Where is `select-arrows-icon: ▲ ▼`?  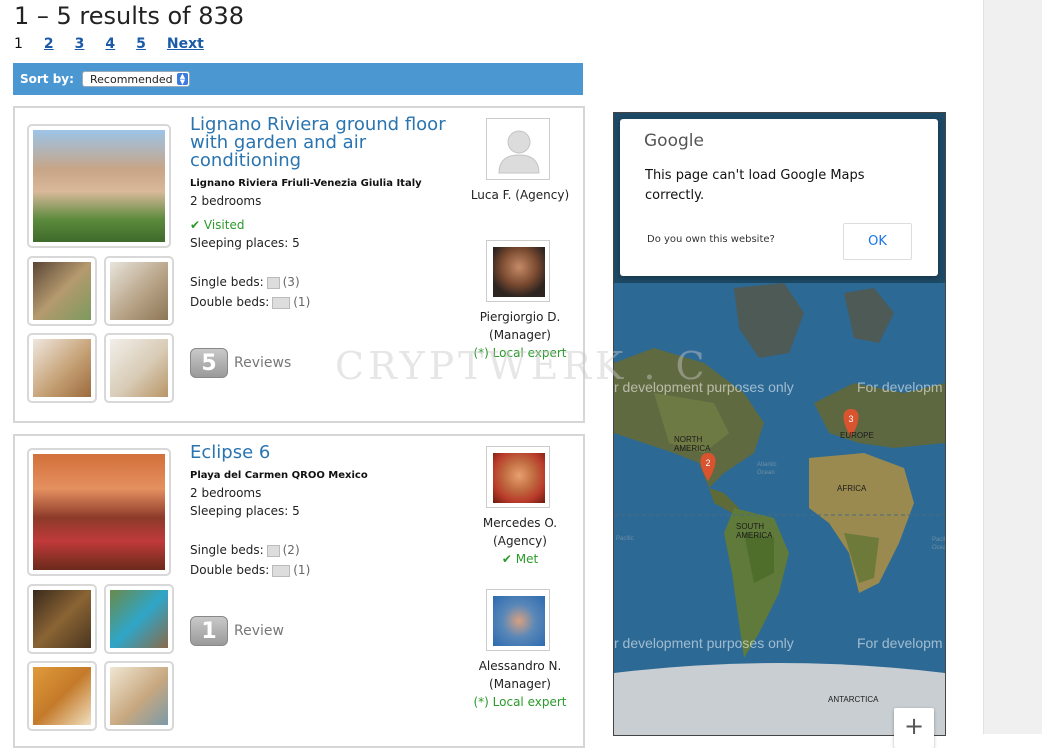
select-arrows-icon: ▲ ▼ is located at coordinates (182, 79).